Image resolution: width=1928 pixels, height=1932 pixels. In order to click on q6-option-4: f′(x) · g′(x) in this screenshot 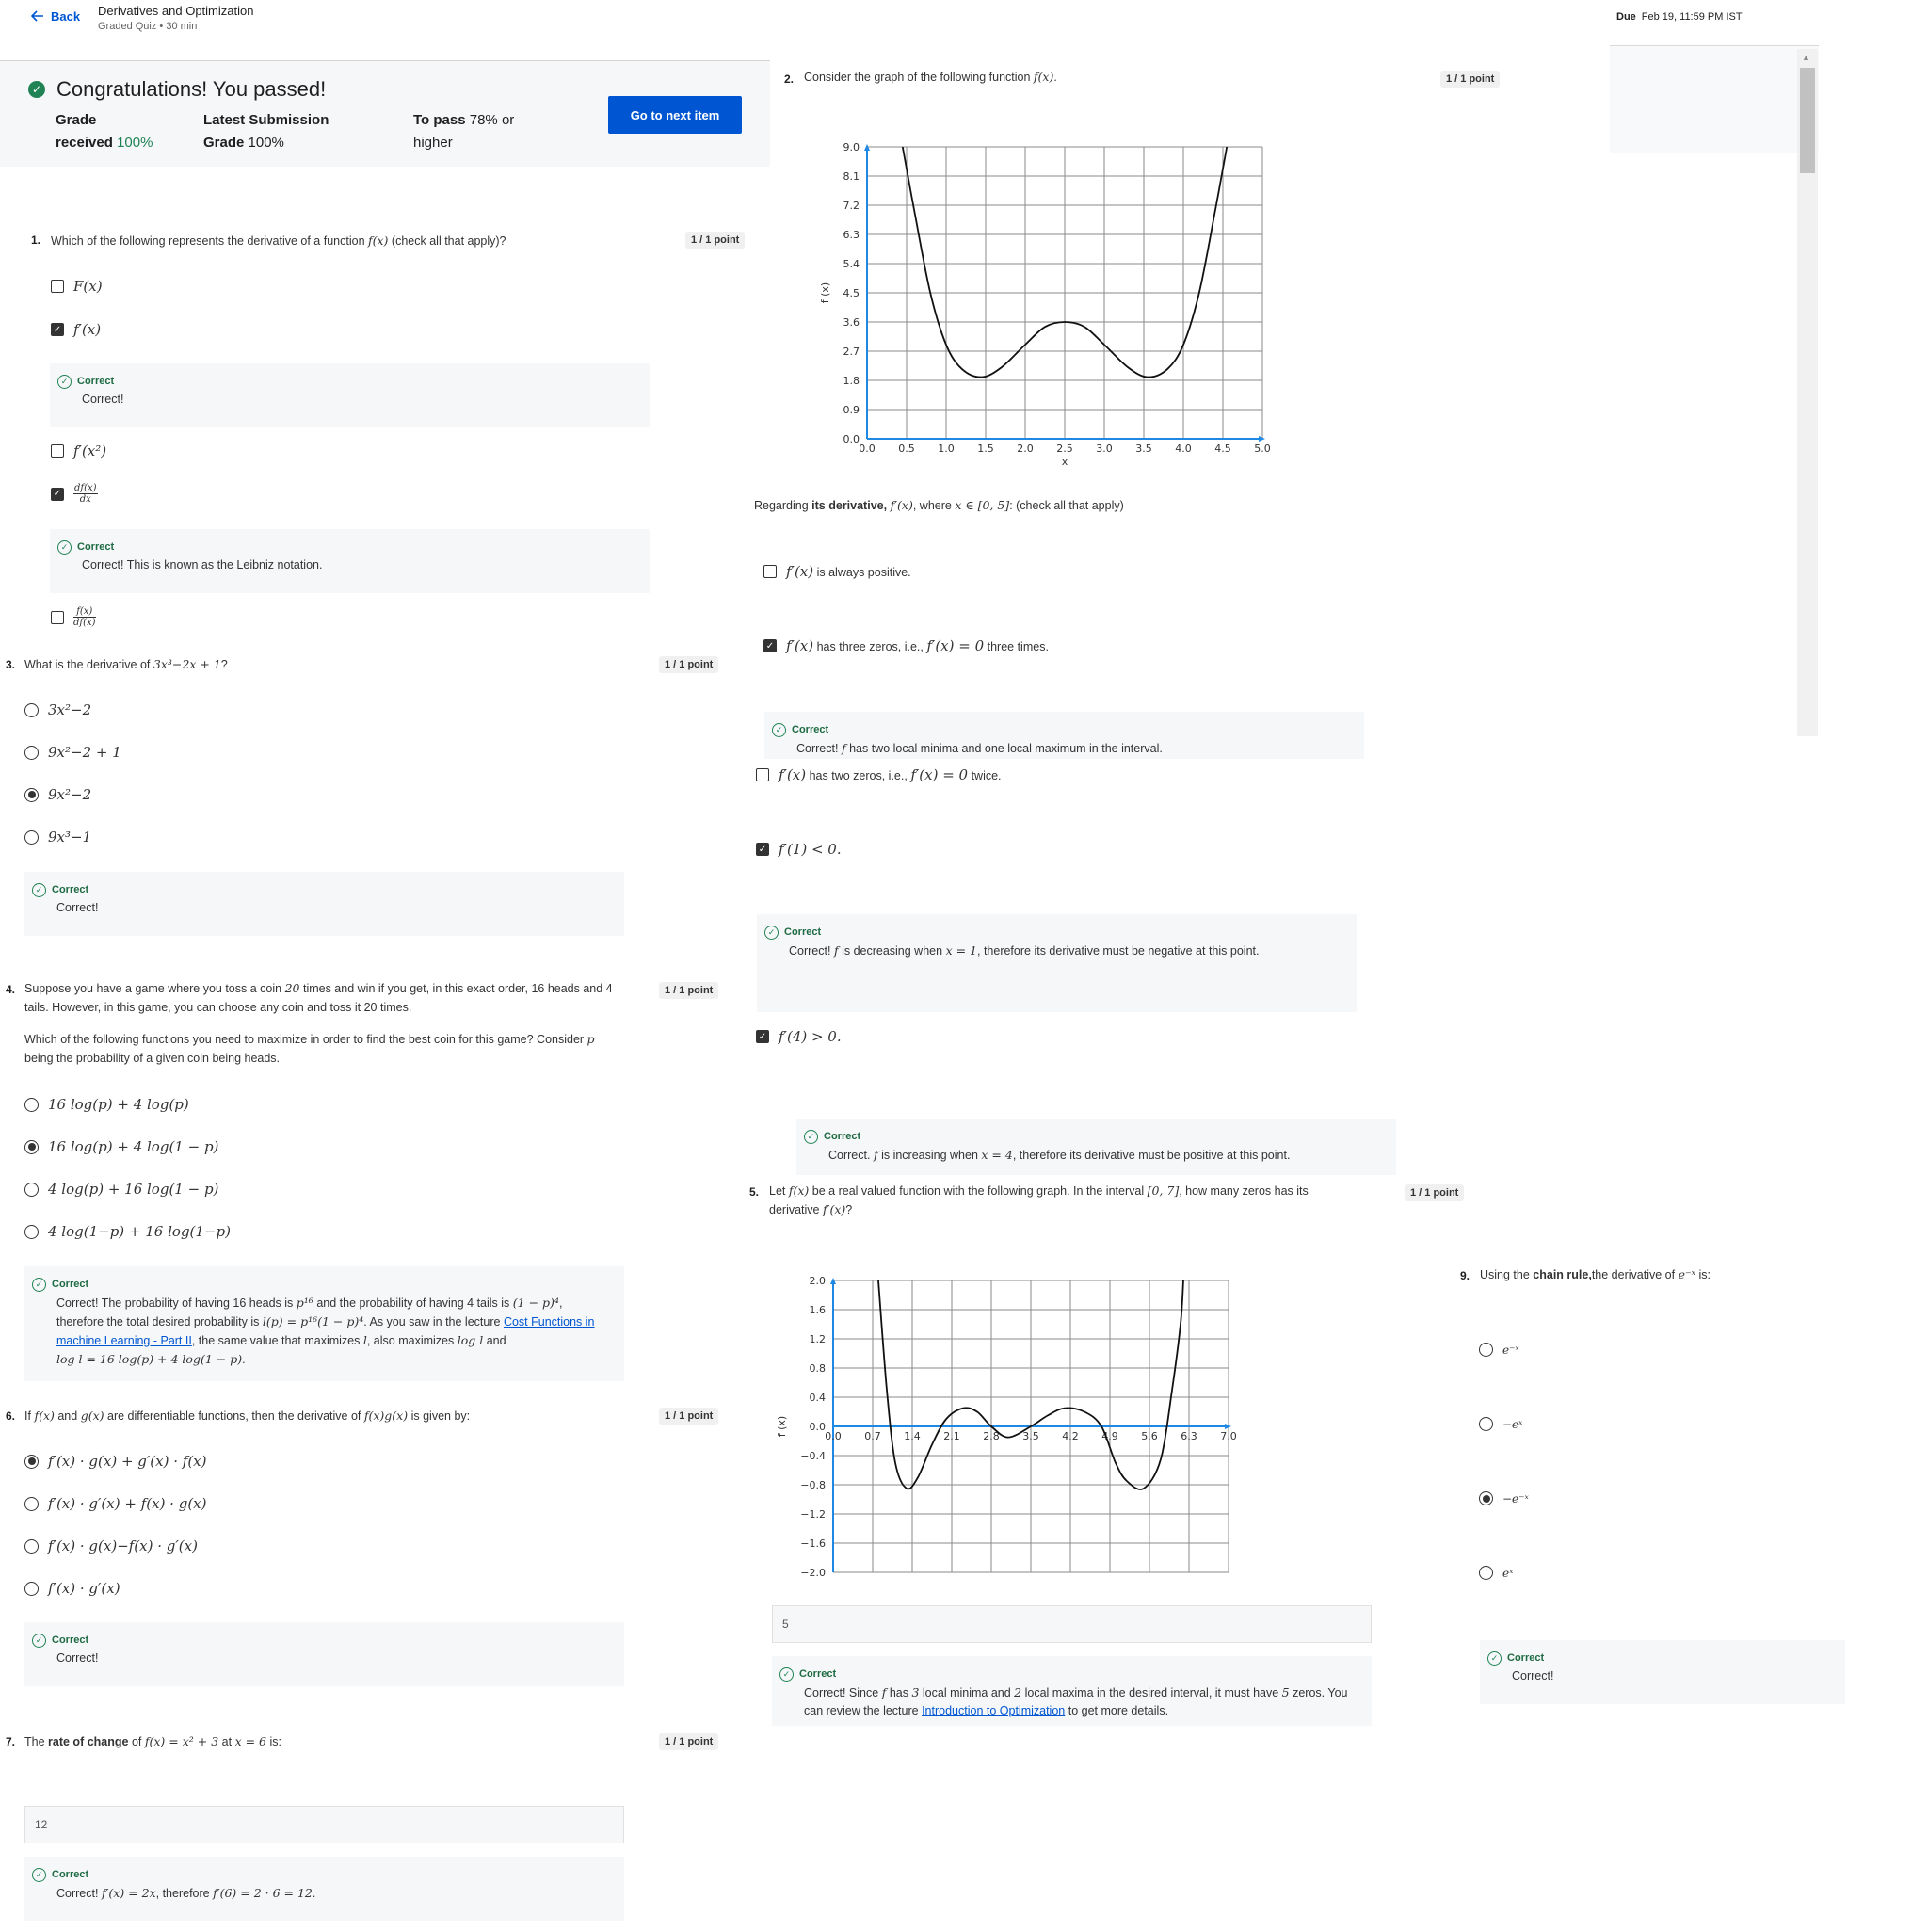, I will do `click(72, 1588)`.